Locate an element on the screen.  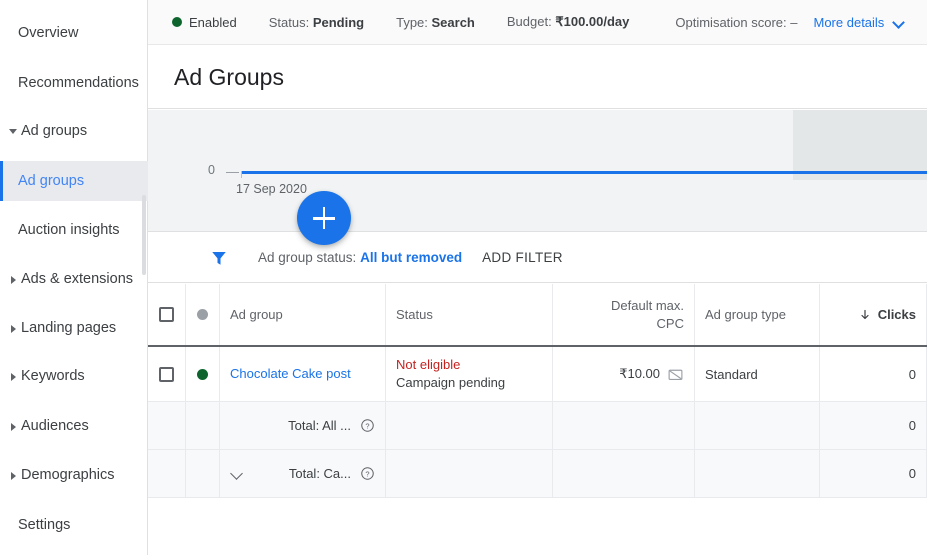
enabled-status-dot is located at coordinates (177, 22).